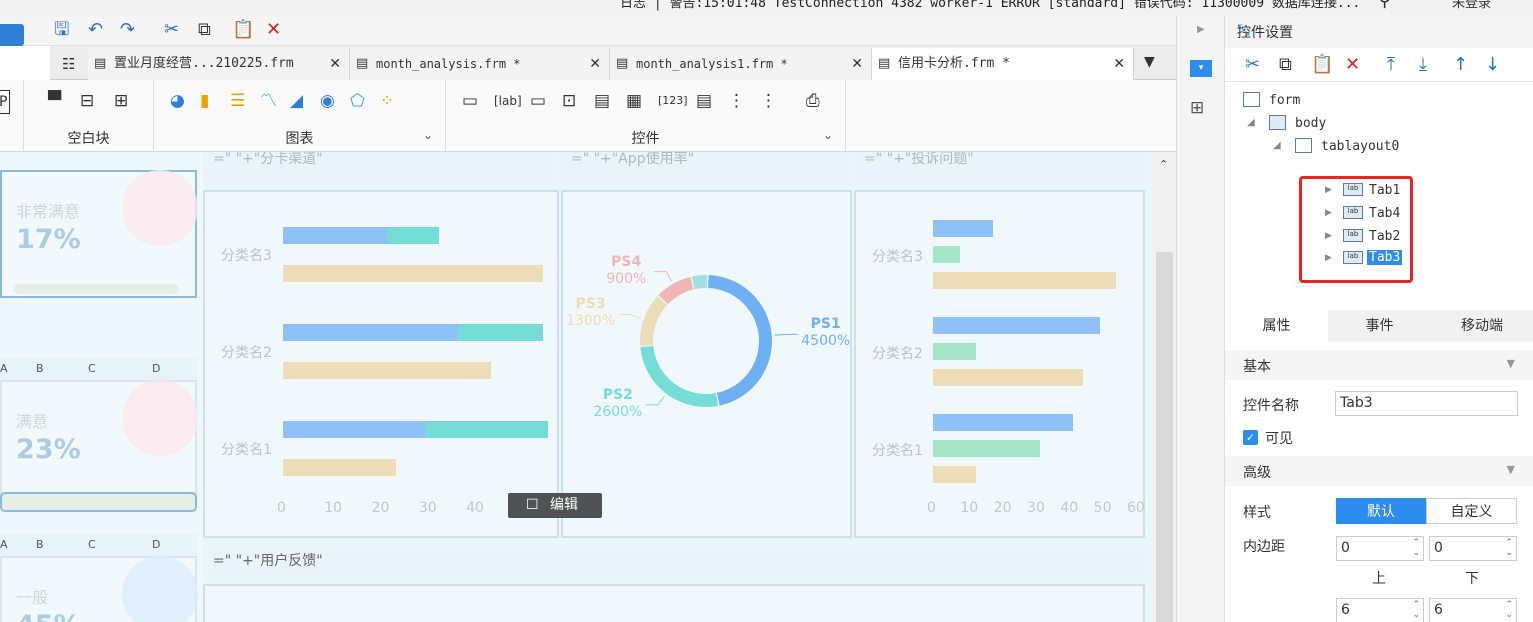 The height and width of the screenshot is (622, 1533). Describe the element at coordinates (99, 234) in the screenshot. I see `kpi-card: 非常满意 17%` at that location.